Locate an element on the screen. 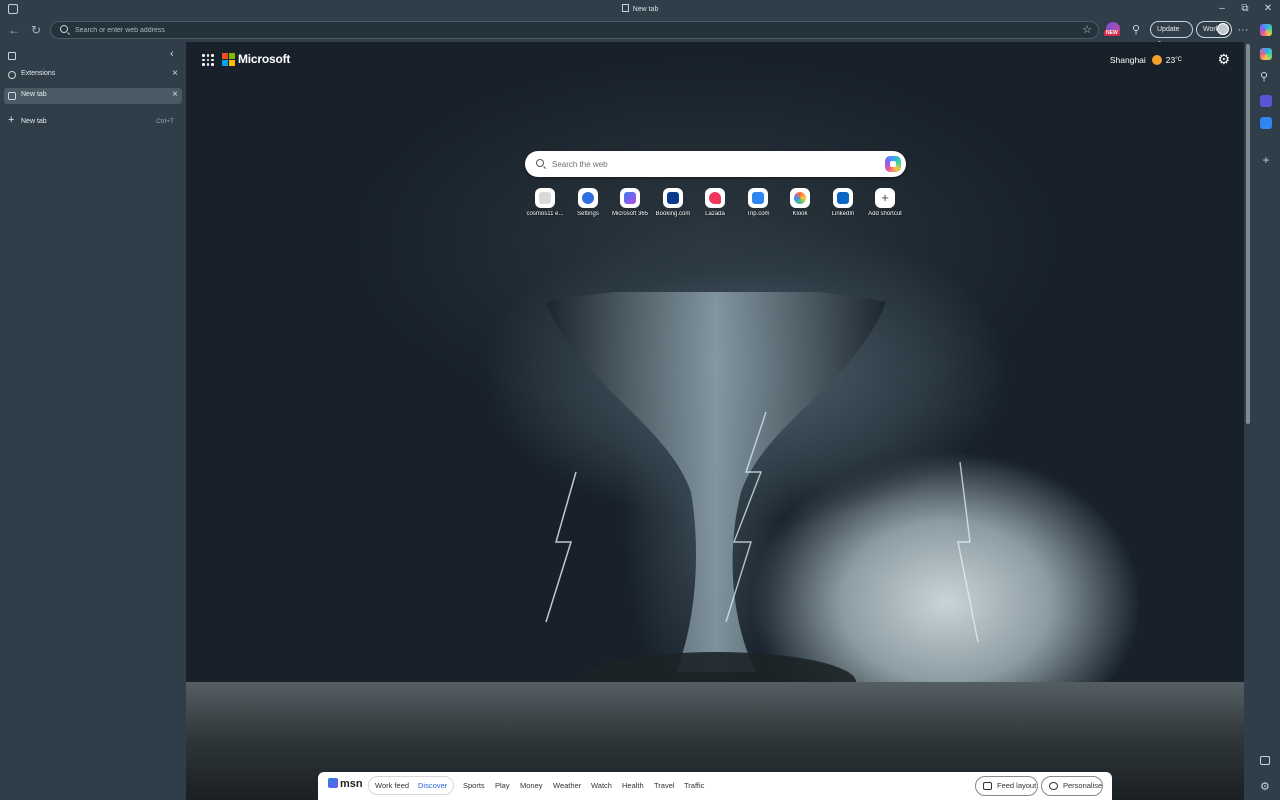  feed-layout-button: Feed layout is located at coordinates (1006, 786).